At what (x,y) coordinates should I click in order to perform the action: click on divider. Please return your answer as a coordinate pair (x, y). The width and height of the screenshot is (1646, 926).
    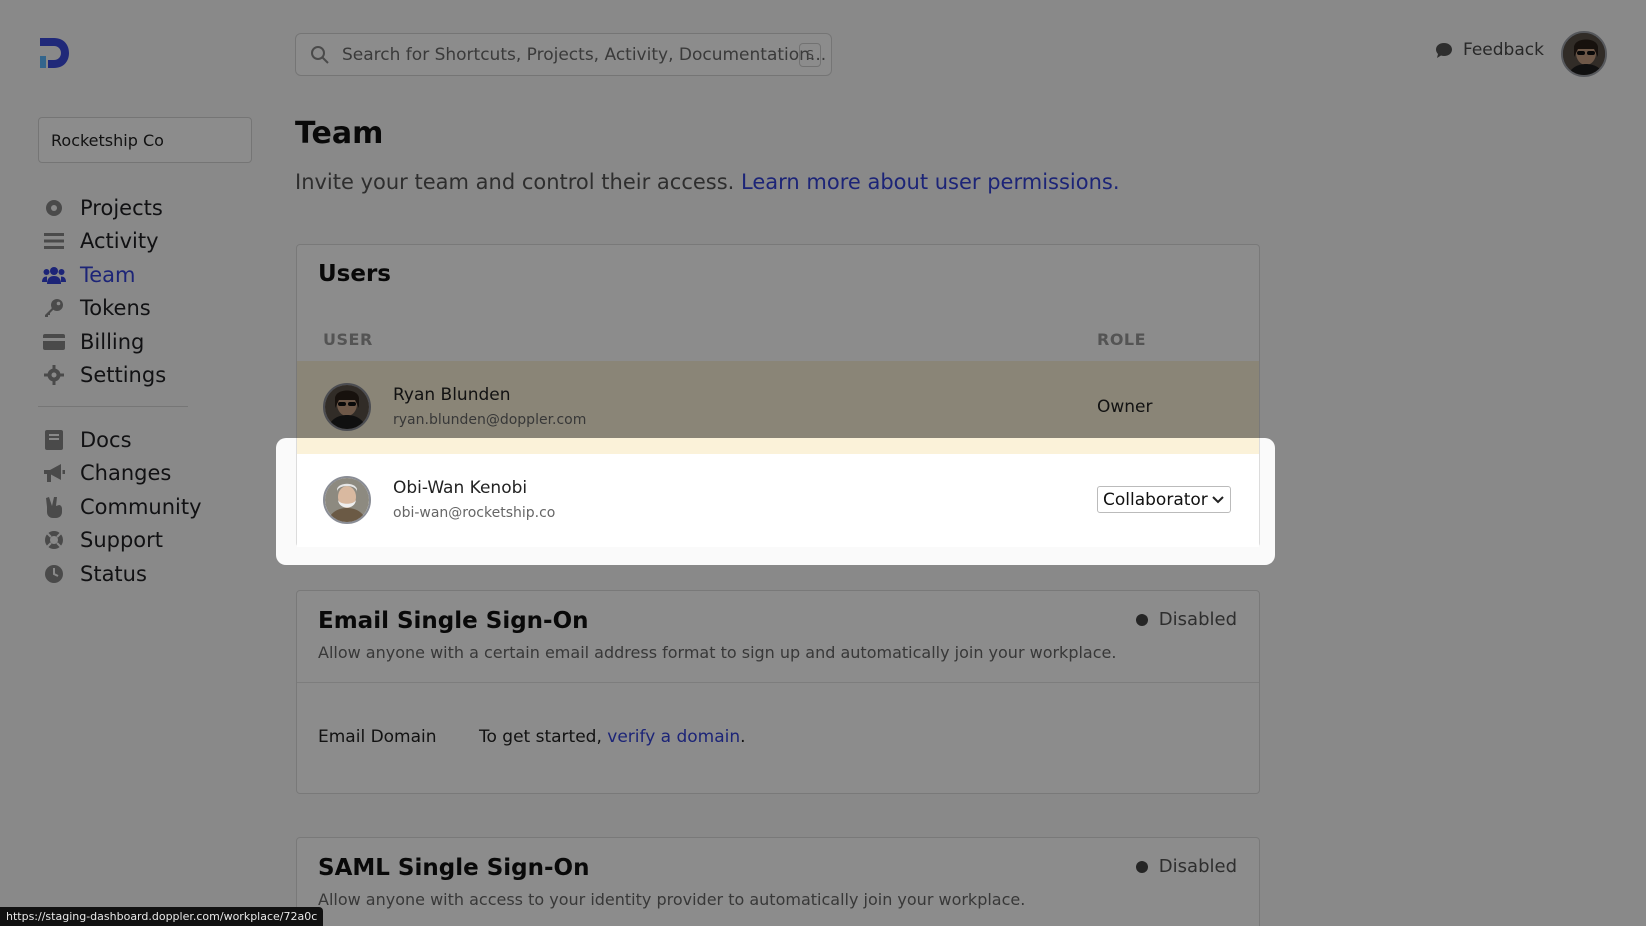
    Looking at the image, I should click on (778, 682).